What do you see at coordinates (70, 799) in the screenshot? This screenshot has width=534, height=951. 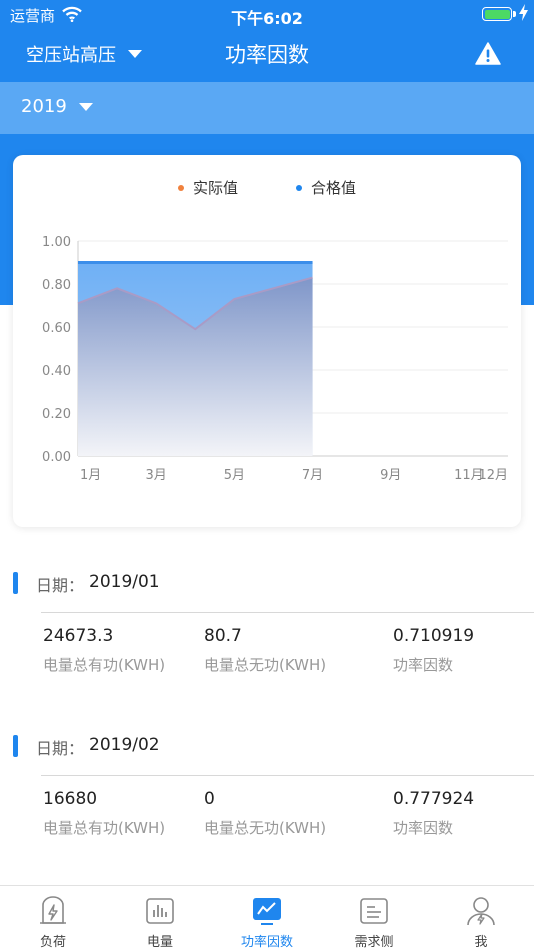 I see `active-power-value: 16680` at bounding box center [70, 799].